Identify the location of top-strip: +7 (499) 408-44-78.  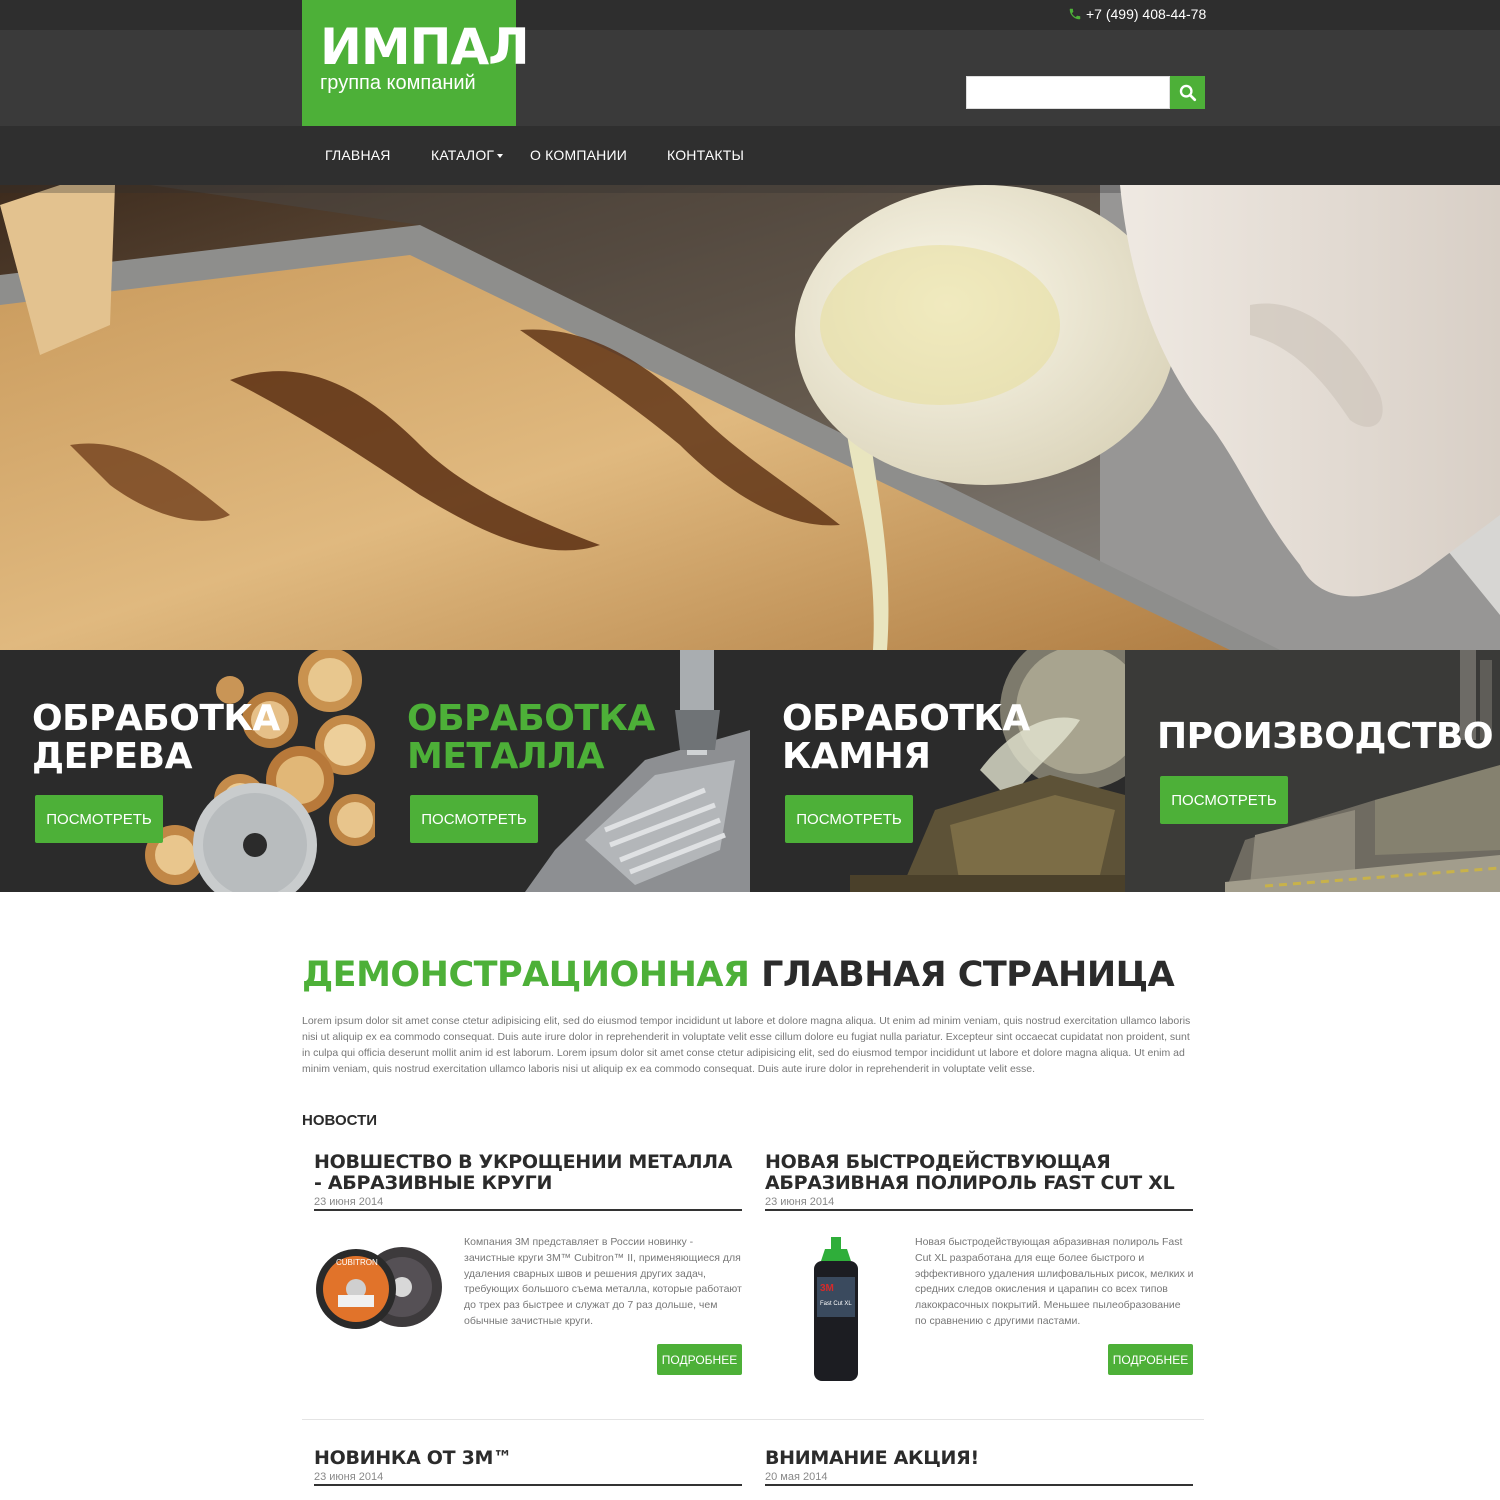
(750, 15).